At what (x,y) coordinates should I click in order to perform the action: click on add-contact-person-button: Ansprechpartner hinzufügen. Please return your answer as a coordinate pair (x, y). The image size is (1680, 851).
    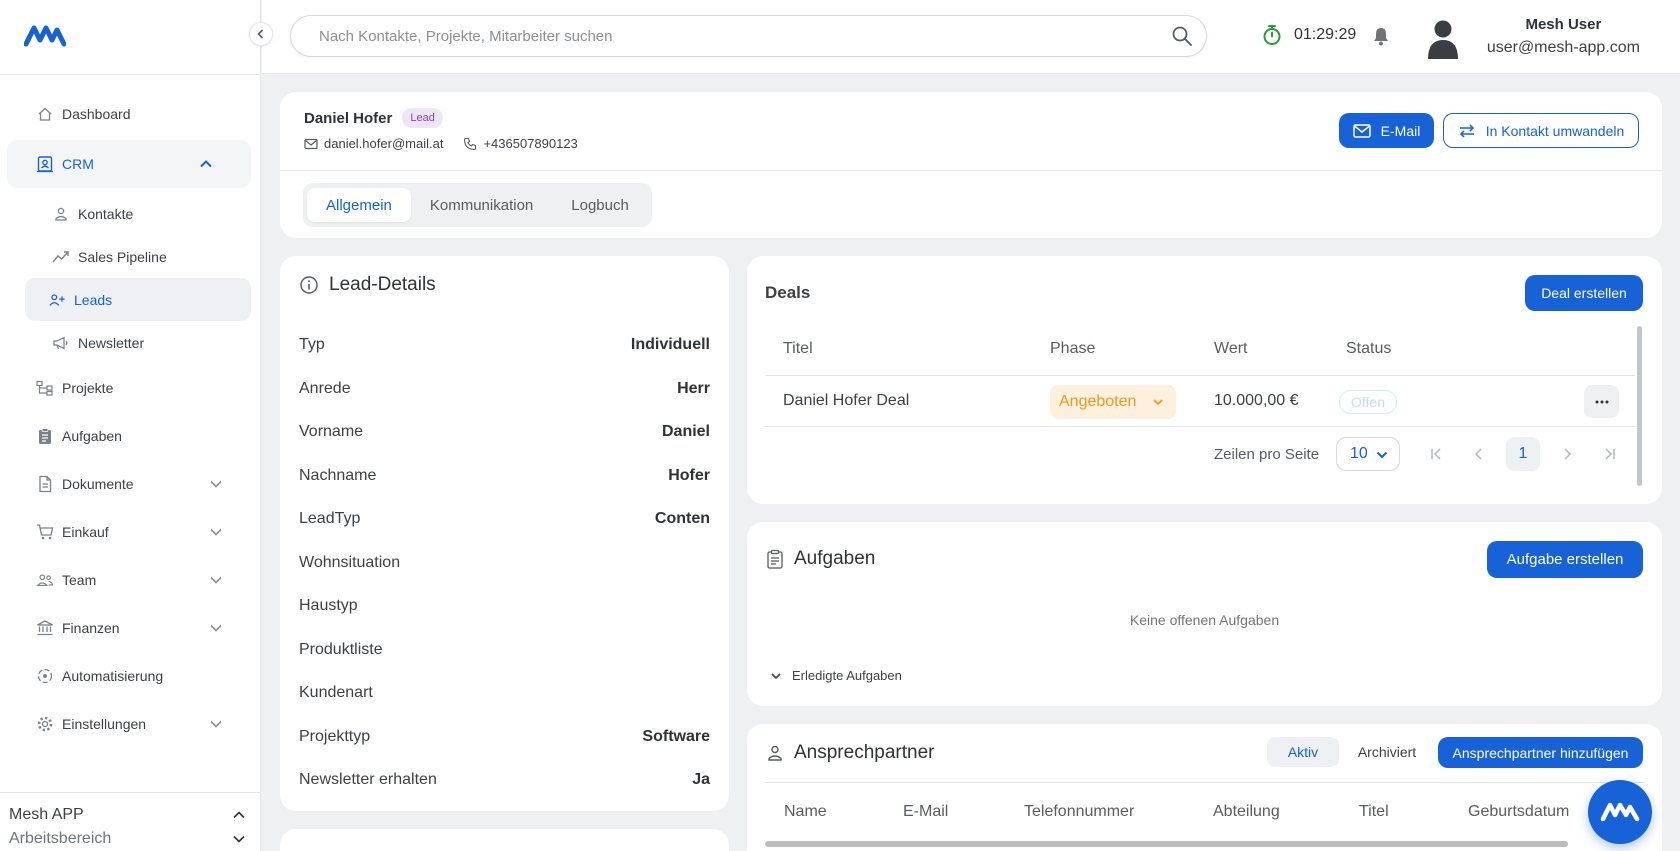
    Looking at the image, I should click on (1540, 752).